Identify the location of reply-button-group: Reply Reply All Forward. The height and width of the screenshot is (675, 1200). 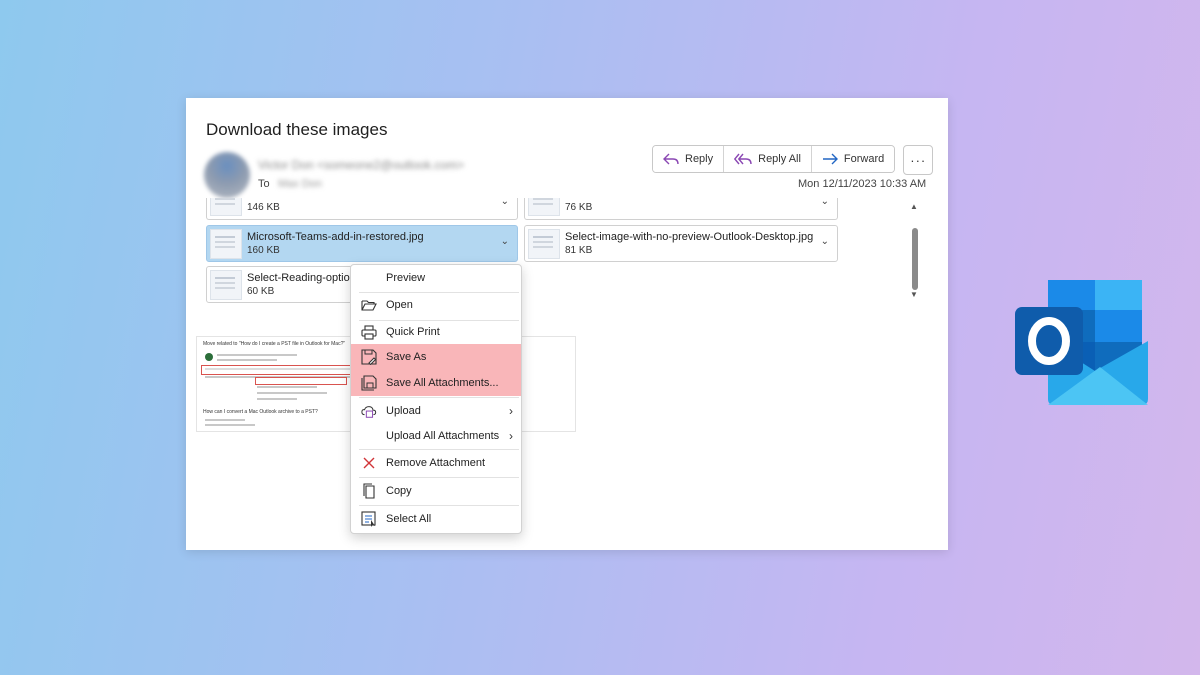
(774, 159).